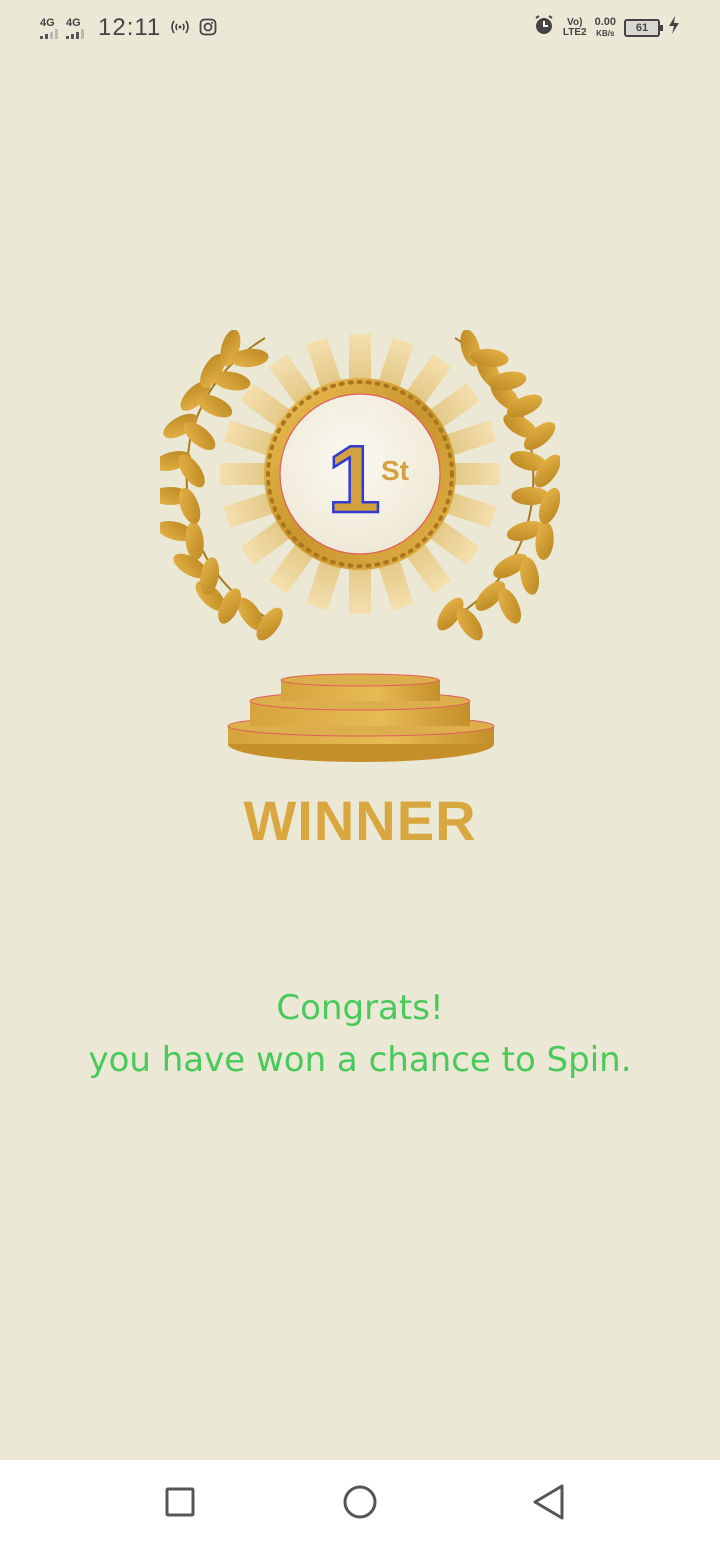 The image size is (720, 1544). I want to click on home-button, so click(360, 1502).